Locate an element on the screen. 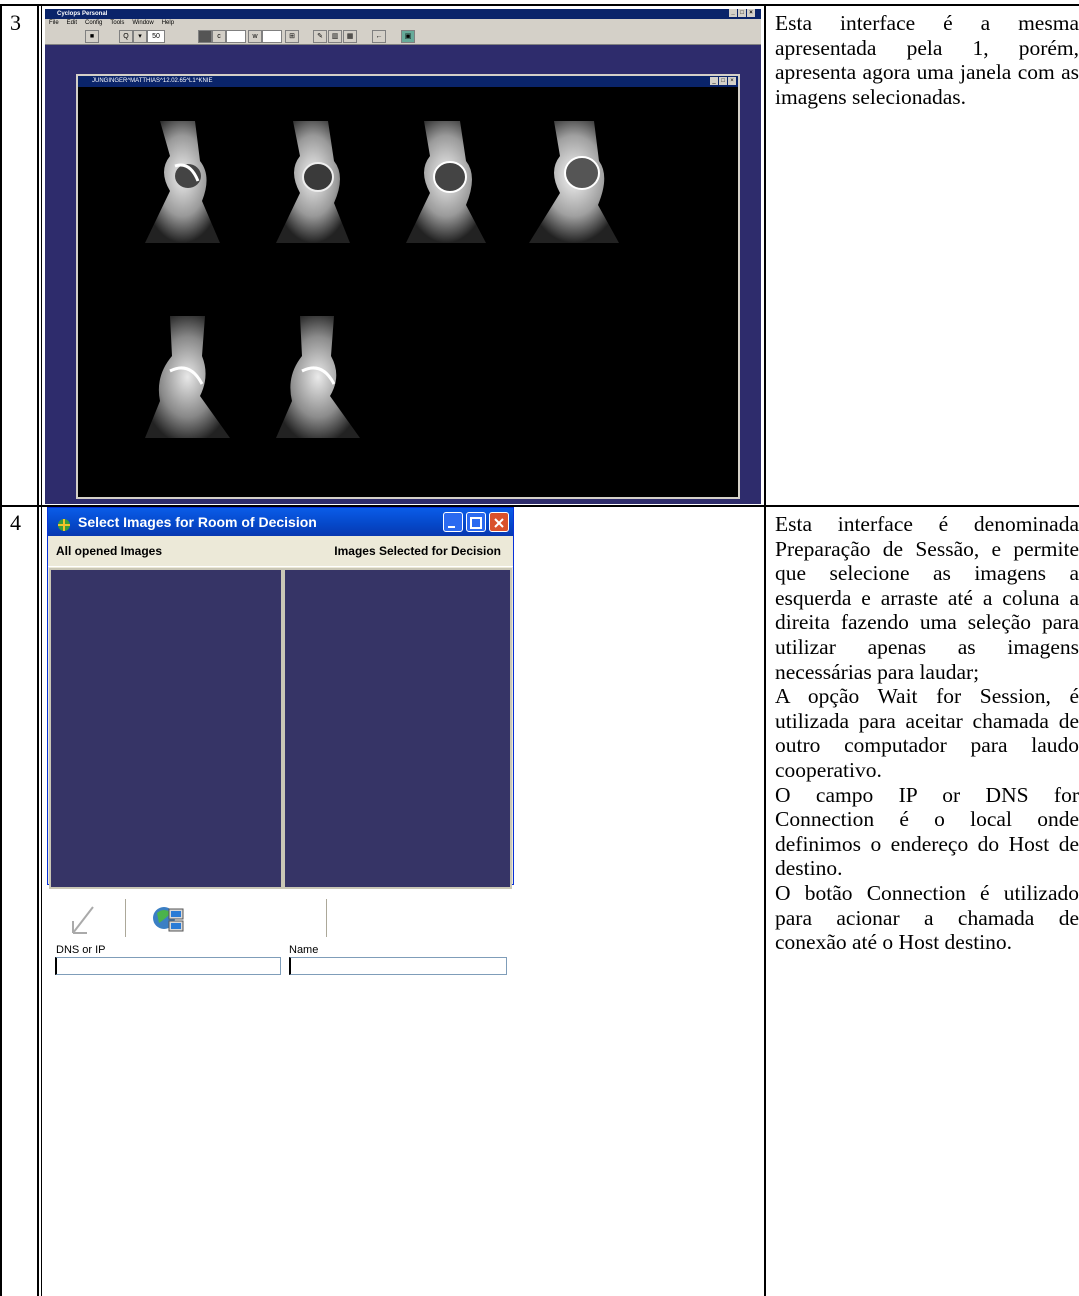  table-border-left is located at coordinates (1, 650).